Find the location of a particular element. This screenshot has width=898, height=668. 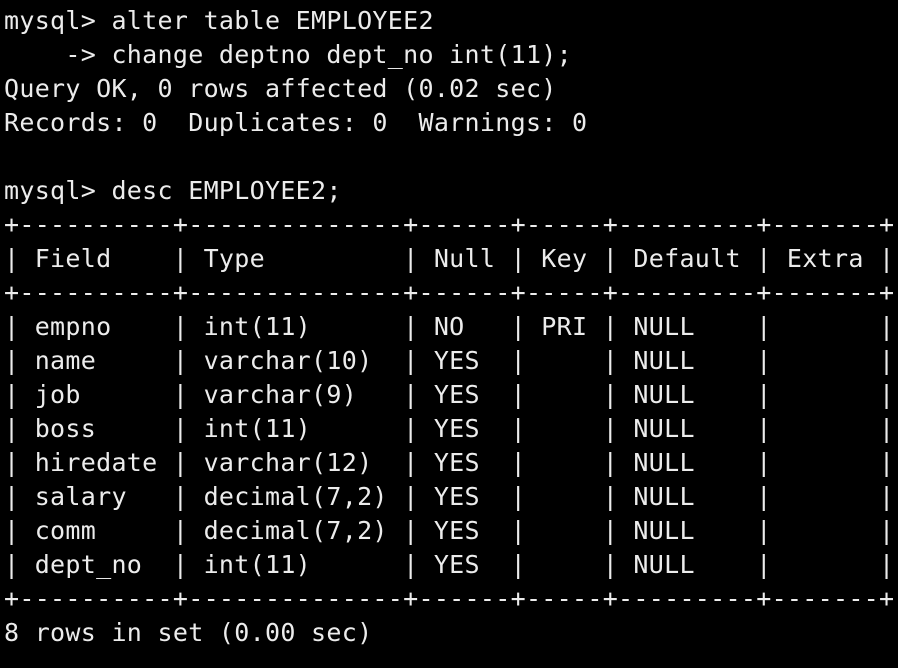

table-row: | dept_no | int(11) | YES | | NULL | | is located at coordinates (449, 564).